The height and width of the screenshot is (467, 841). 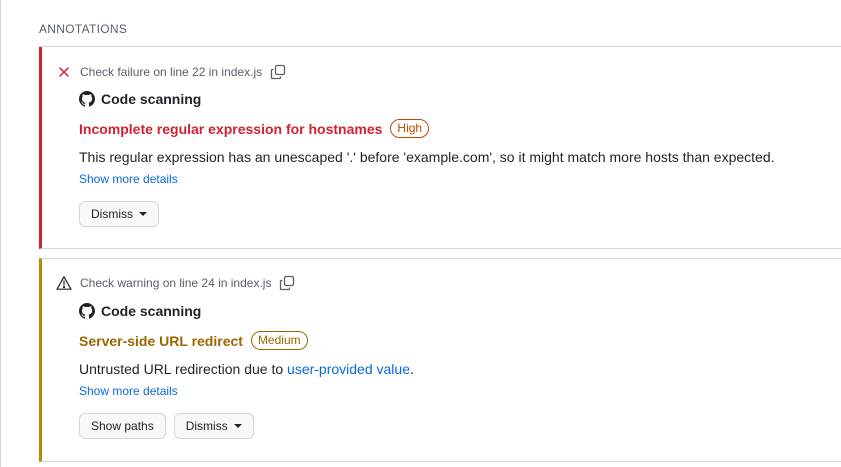 What do you see at coordinates (0, 233) in the screenshot?
I see `left-border` at bounding box center [0, 233].